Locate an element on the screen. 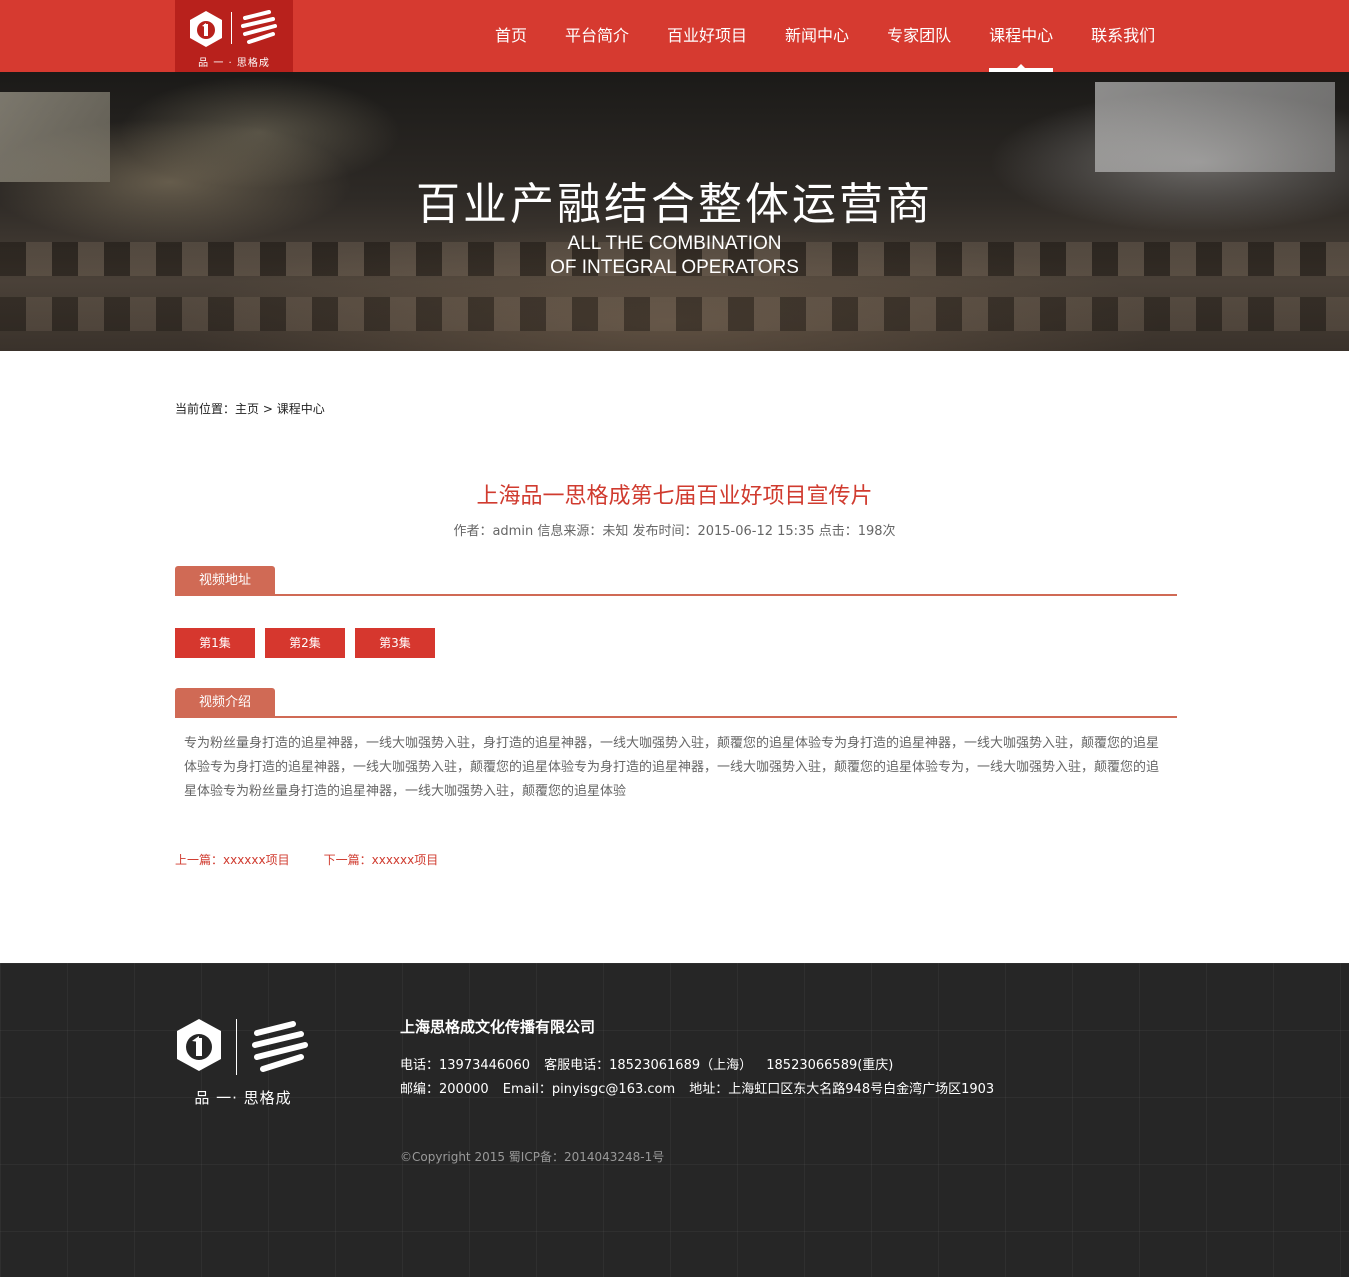 This screenshot has height=1277, width=1349. nav-item-about: 平台简介 is located at coordinates (597, 36).